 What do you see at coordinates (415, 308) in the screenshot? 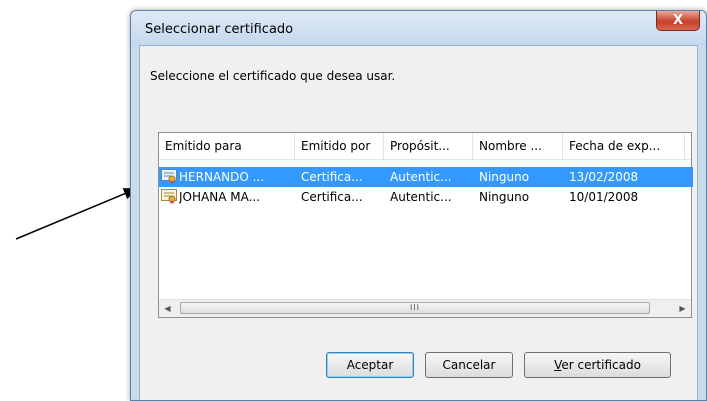
I see `scroll-thumb: III` at bounding box center [415, 308].